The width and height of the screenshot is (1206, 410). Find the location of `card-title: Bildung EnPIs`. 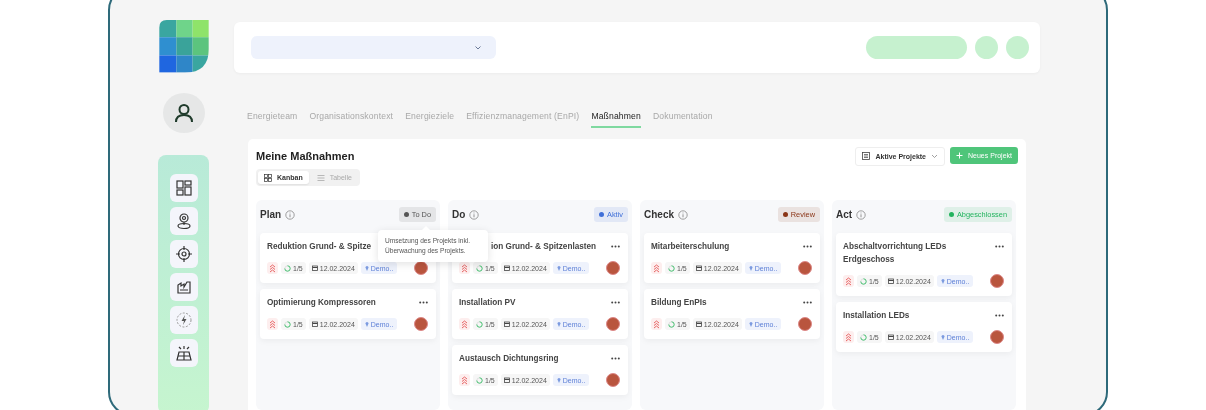

card-title: Bildung EnPIs is located at coordinates (679, 303).